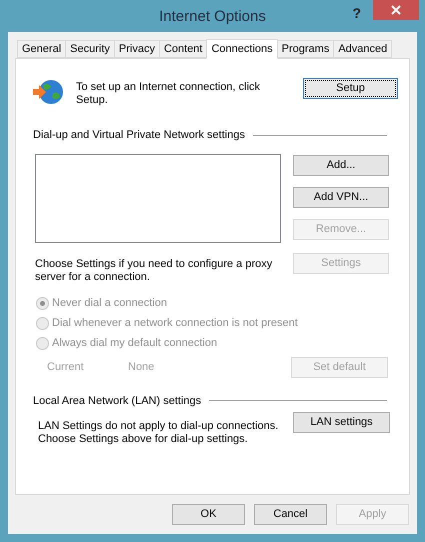  I want to click on tab: General, so click(41, 49).